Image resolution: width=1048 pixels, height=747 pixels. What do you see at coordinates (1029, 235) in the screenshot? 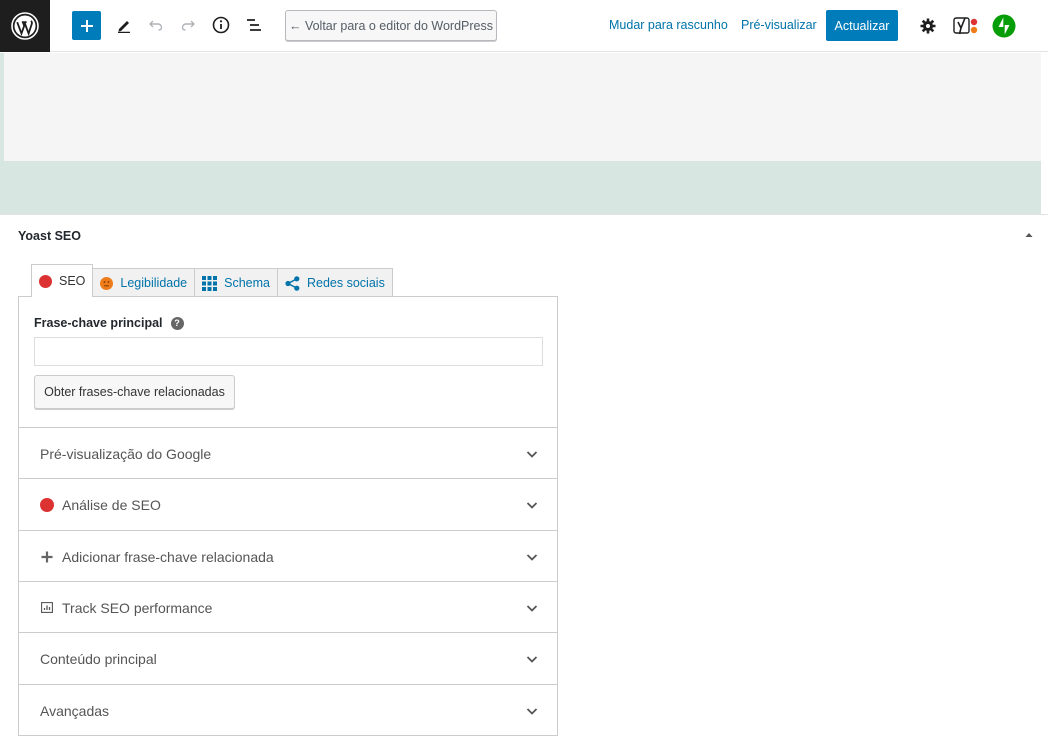
I see `collapse-up-icon` at bounding box center [1029, 235].